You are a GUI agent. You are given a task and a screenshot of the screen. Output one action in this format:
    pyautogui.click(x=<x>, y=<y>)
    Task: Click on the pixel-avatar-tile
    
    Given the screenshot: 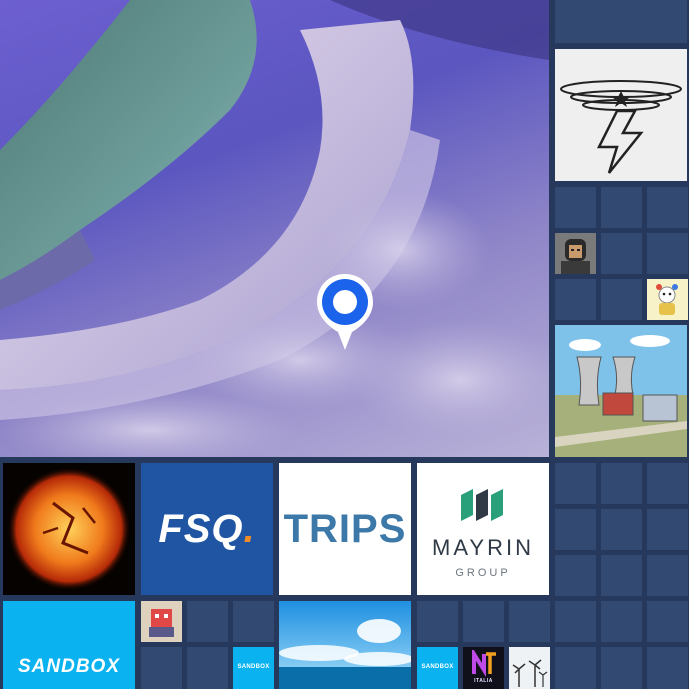 What is the action you would take?
    pyautogui.click(x=575, y=253)
    